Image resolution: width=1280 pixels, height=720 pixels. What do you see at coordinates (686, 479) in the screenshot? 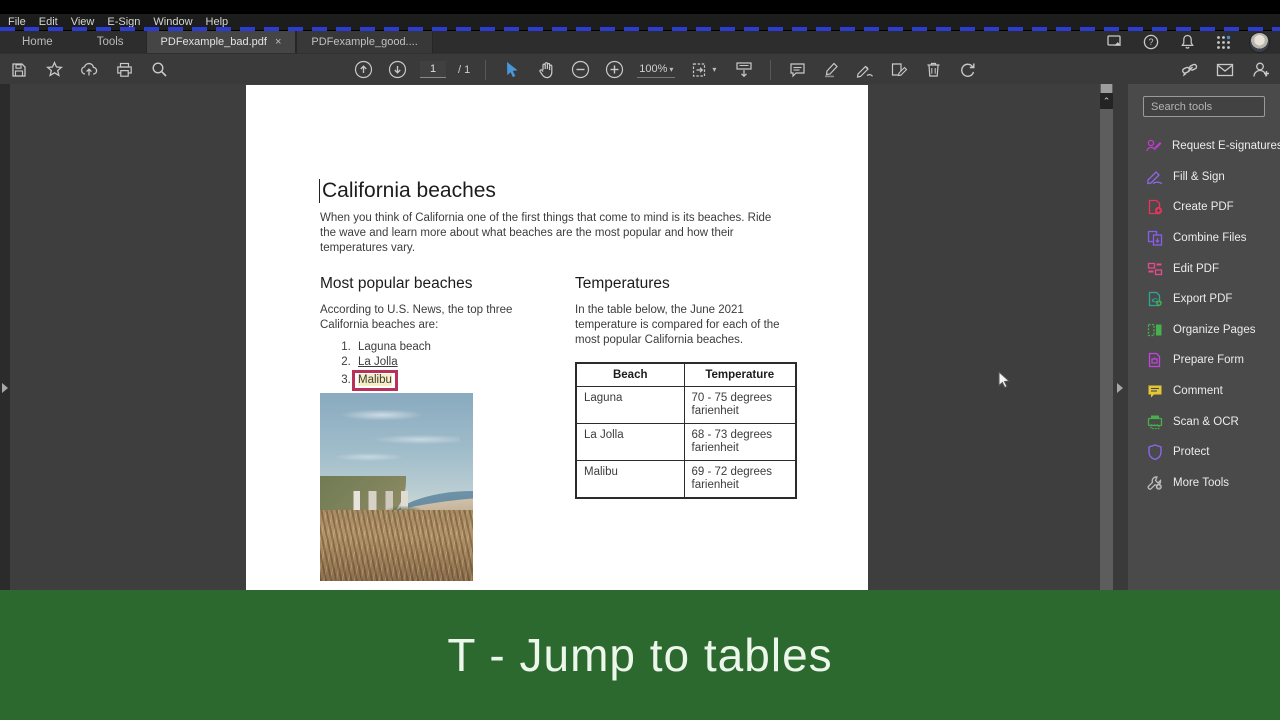
I see `table-row: Malibu 69 - 72 degrees farienheit` at bounding box center [686, 479].